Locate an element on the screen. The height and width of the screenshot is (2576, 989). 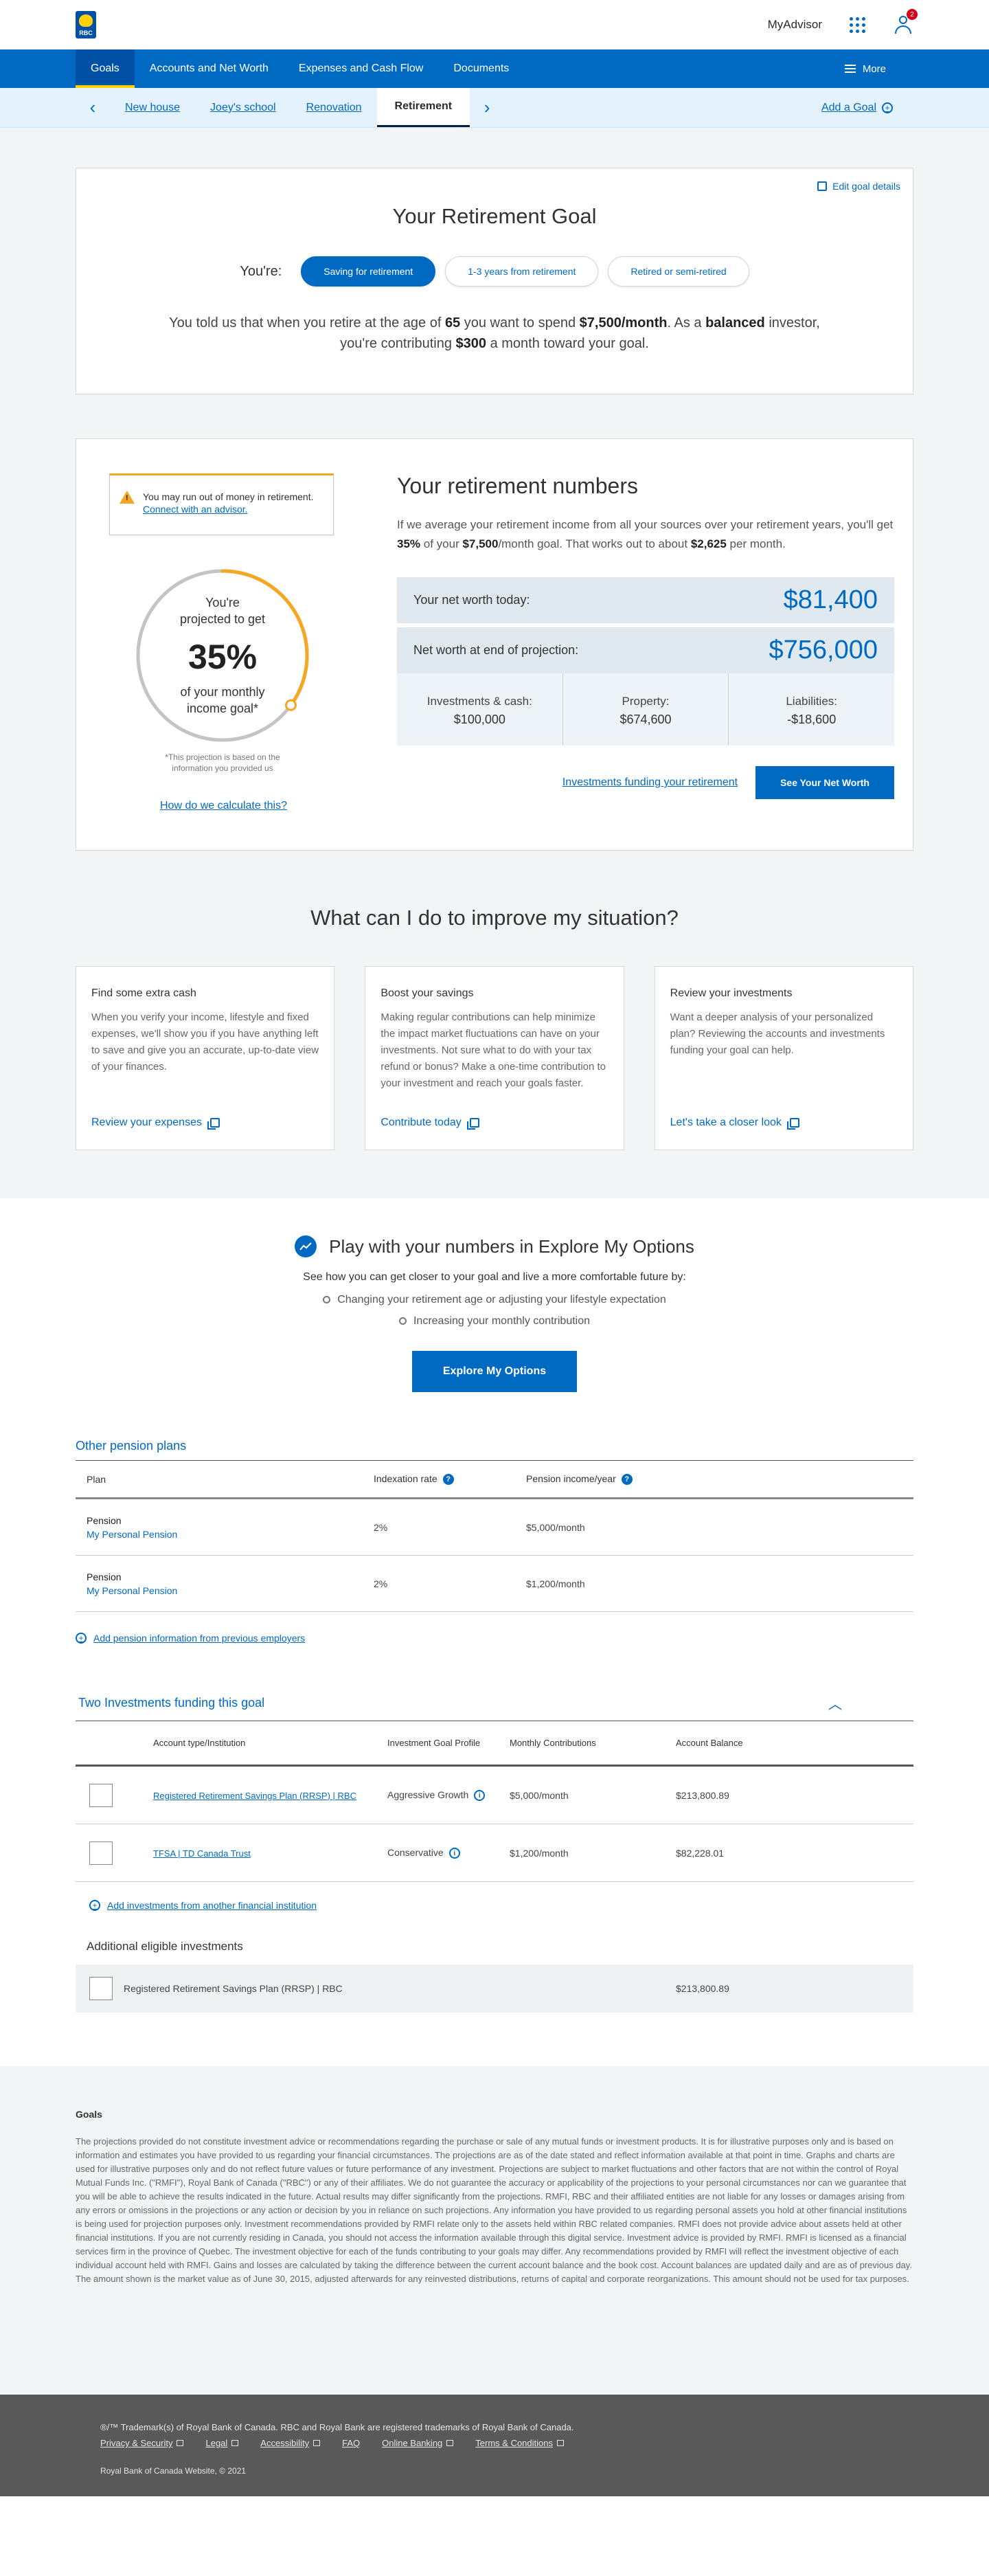
edit-goal-label: Edit goal details is located at coordinates (866, 186).